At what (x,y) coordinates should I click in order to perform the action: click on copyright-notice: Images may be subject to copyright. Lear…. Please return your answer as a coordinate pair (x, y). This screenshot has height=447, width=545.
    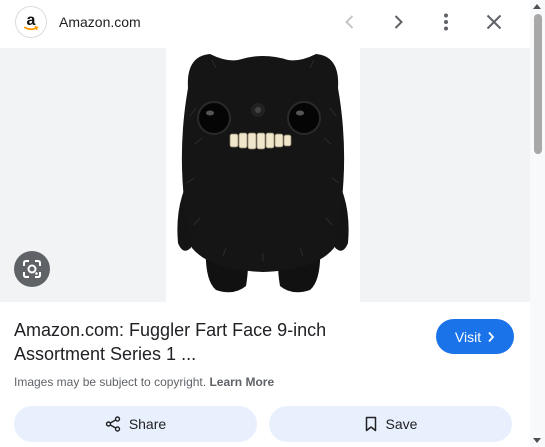
    Looking at the image, I should click on (144, 382).